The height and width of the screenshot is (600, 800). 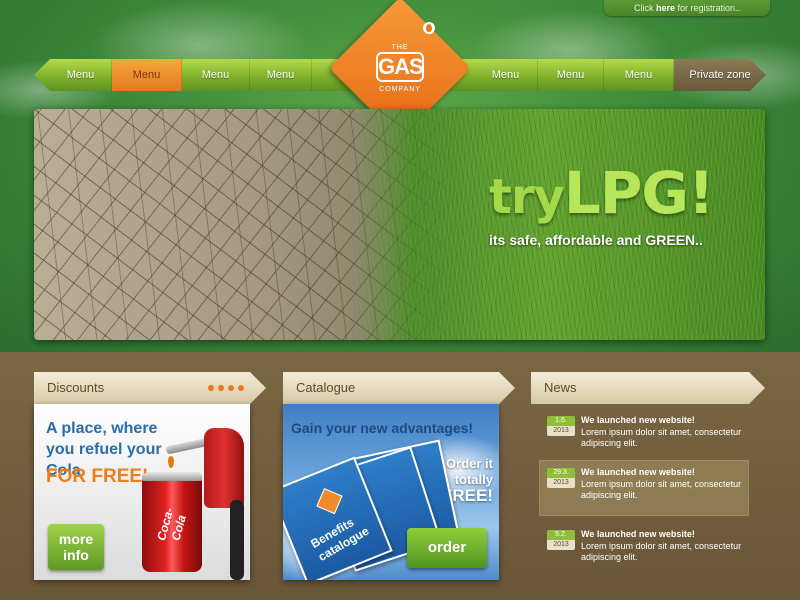 What do you see at coordinates (527, 197) in the screenshot?
I see `hero-try-word: try` at bounding box center [527, 197].